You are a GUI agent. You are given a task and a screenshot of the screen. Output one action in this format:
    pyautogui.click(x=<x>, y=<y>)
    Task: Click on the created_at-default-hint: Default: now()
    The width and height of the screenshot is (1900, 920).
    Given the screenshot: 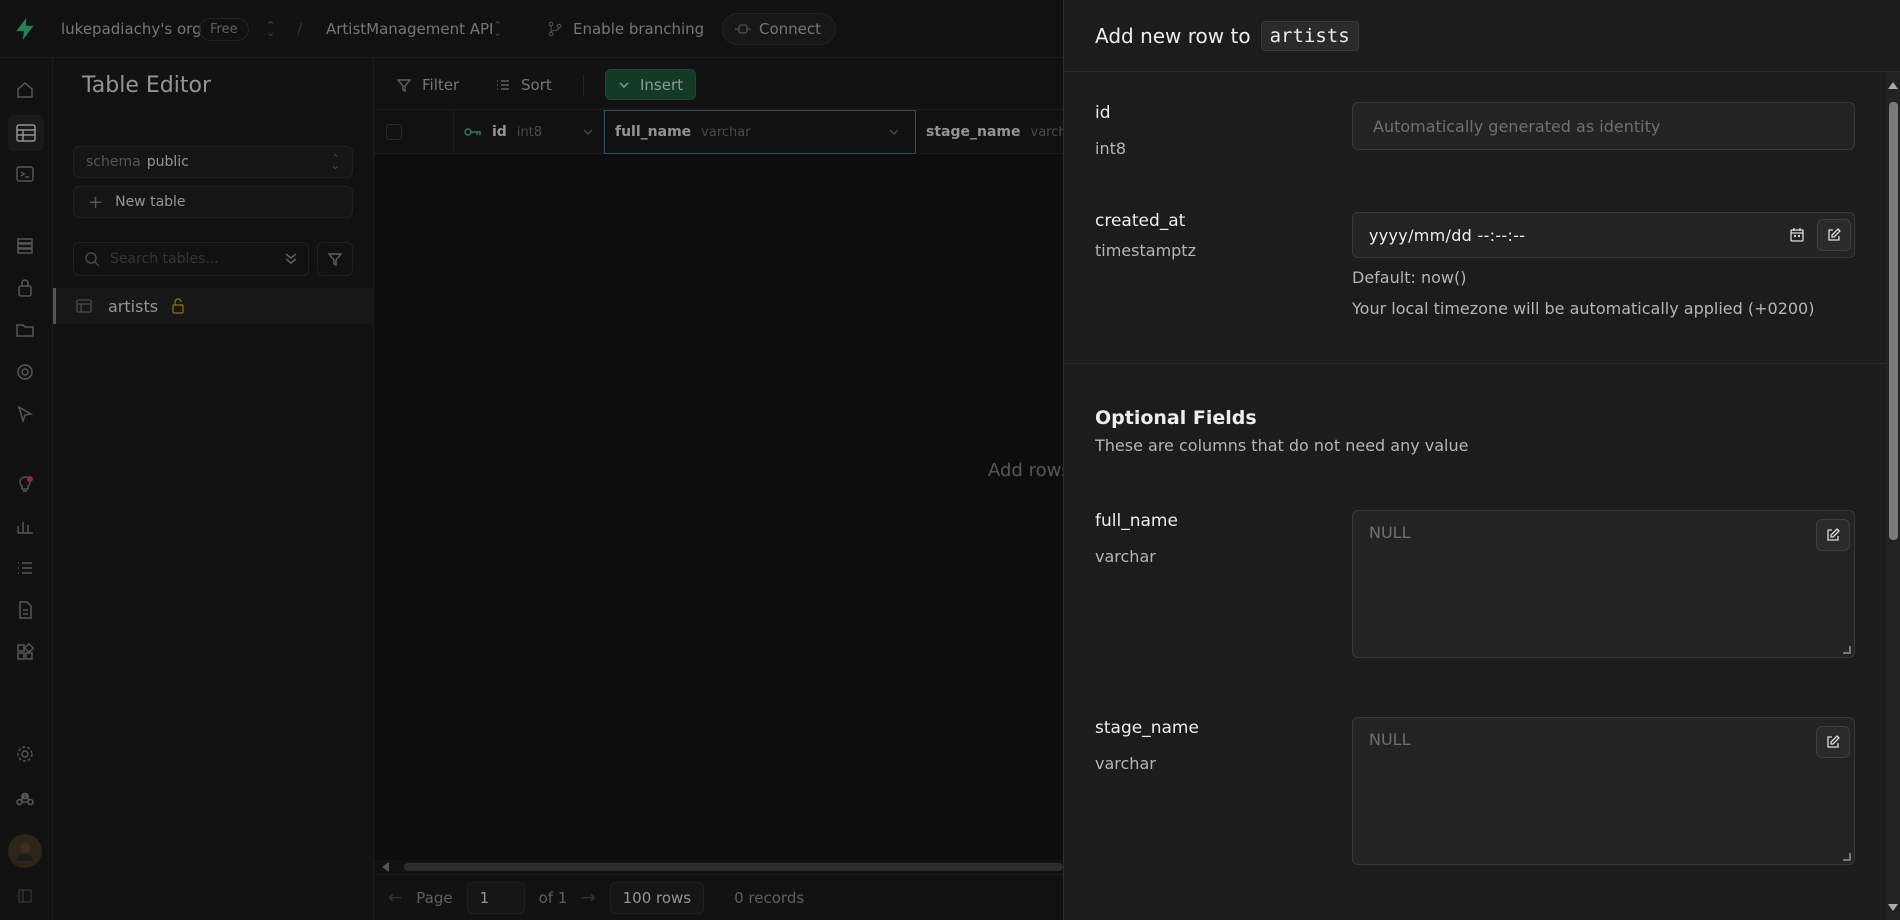 What is the action you would take?
    pyautogui.click(x=1409, y=277)
    